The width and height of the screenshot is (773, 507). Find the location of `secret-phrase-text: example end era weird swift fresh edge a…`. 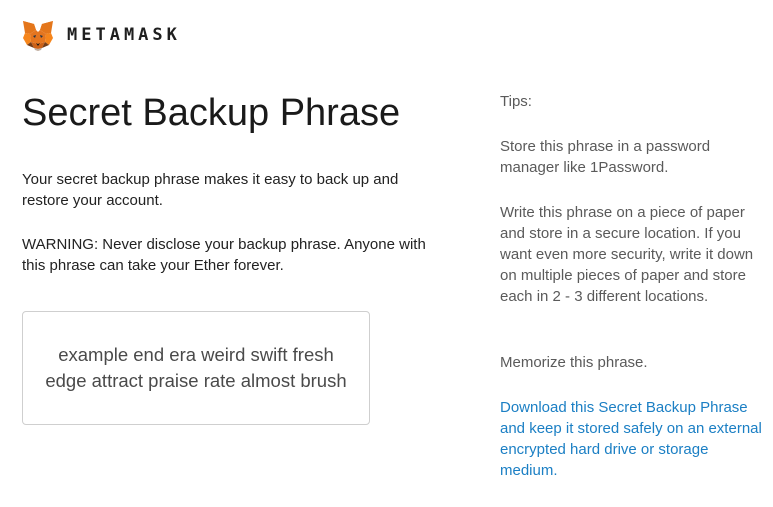

secret-phrase-text: example end era weird swift fresh edge a… is located at coordinates (196, 367).